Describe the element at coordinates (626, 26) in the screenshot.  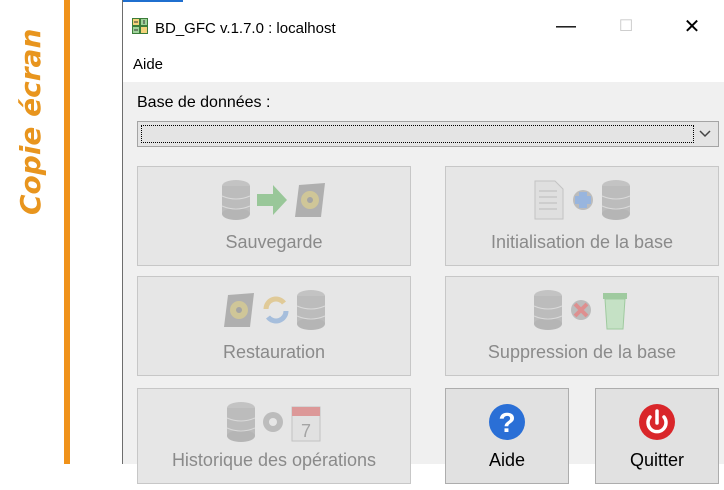
I see `maximize-button: ☐` at that location.